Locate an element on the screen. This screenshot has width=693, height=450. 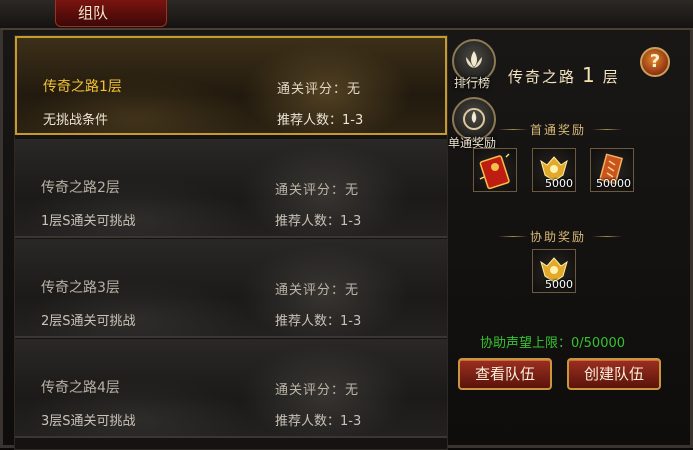
stage-item-2: 传奇之路2层 通关评分：无 1层S通关可挑战 推荐人数：1-3 is located at coordinates (231, 188).